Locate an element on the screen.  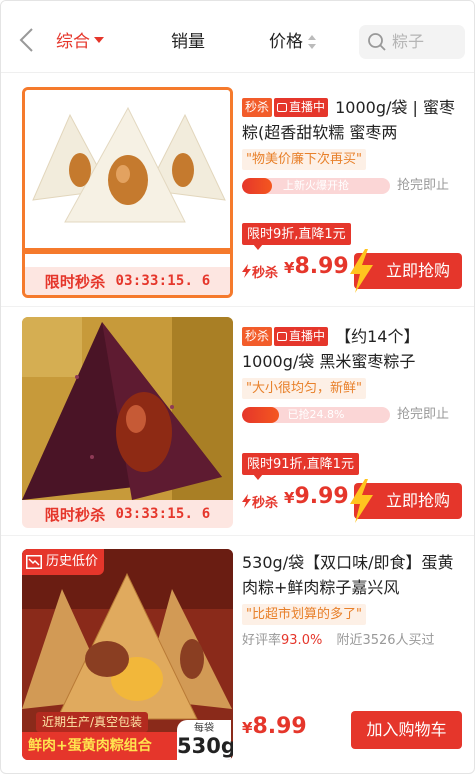
history-low-price-tag: 历史低价 is located at coordinates (63, 562).